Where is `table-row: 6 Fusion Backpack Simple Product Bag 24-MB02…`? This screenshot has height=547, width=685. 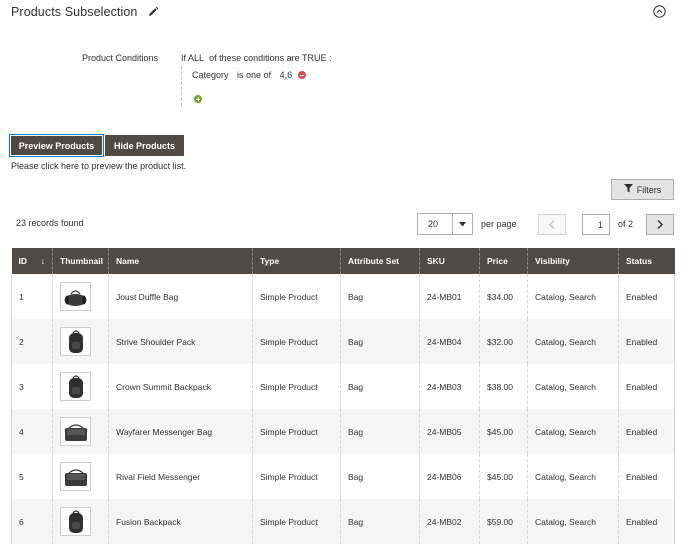 table-row: 6 Fusion Backpack Simple Product Bag 24-MB02… is located at coordinates (343, 521).